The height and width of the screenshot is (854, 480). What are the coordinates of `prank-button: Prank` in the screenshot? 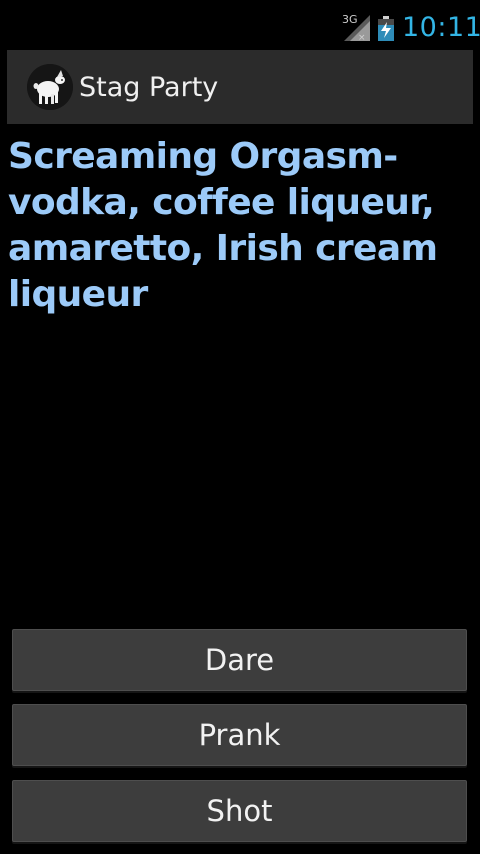 It's located at (239, 735).